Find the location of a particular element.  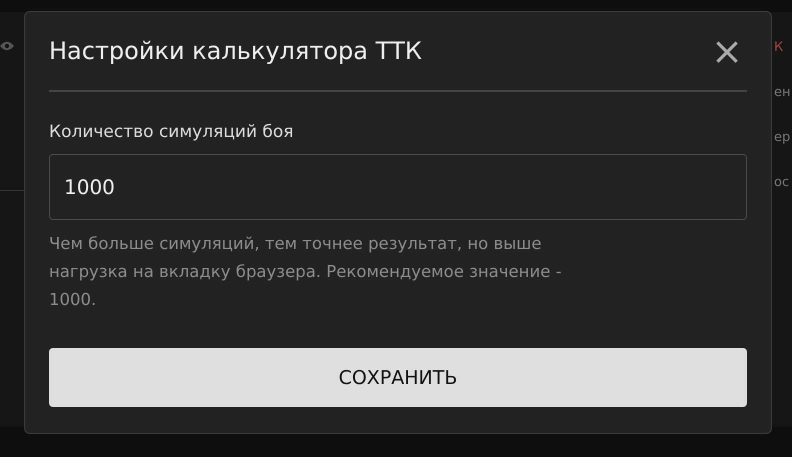

help-text: Чем больше симуляций, тем точнее результат, но выше нагрузка на вкладку браузера. Рекомендуемое значение - 1000. is located at coordinates (306, 272).